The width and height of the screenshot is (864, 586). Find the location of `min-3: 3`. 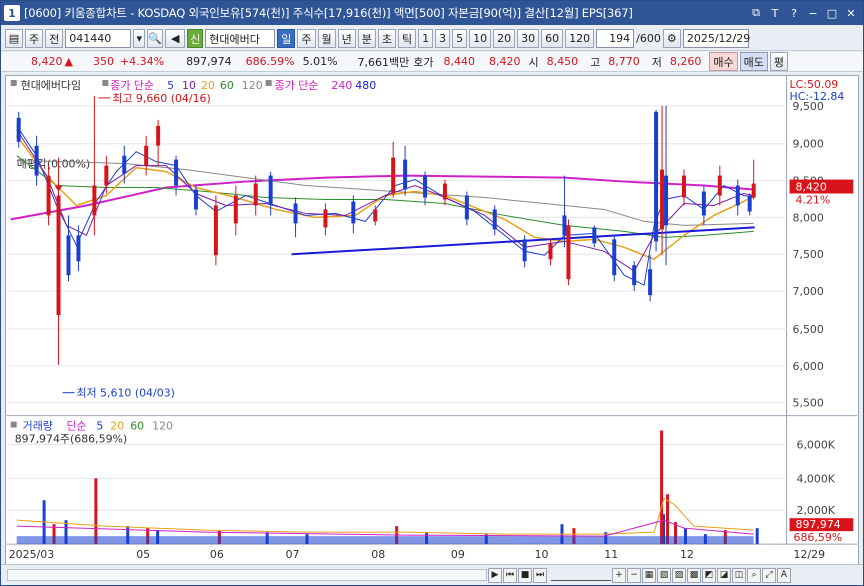

min-3: 3 is located at coordinates (443, 38).